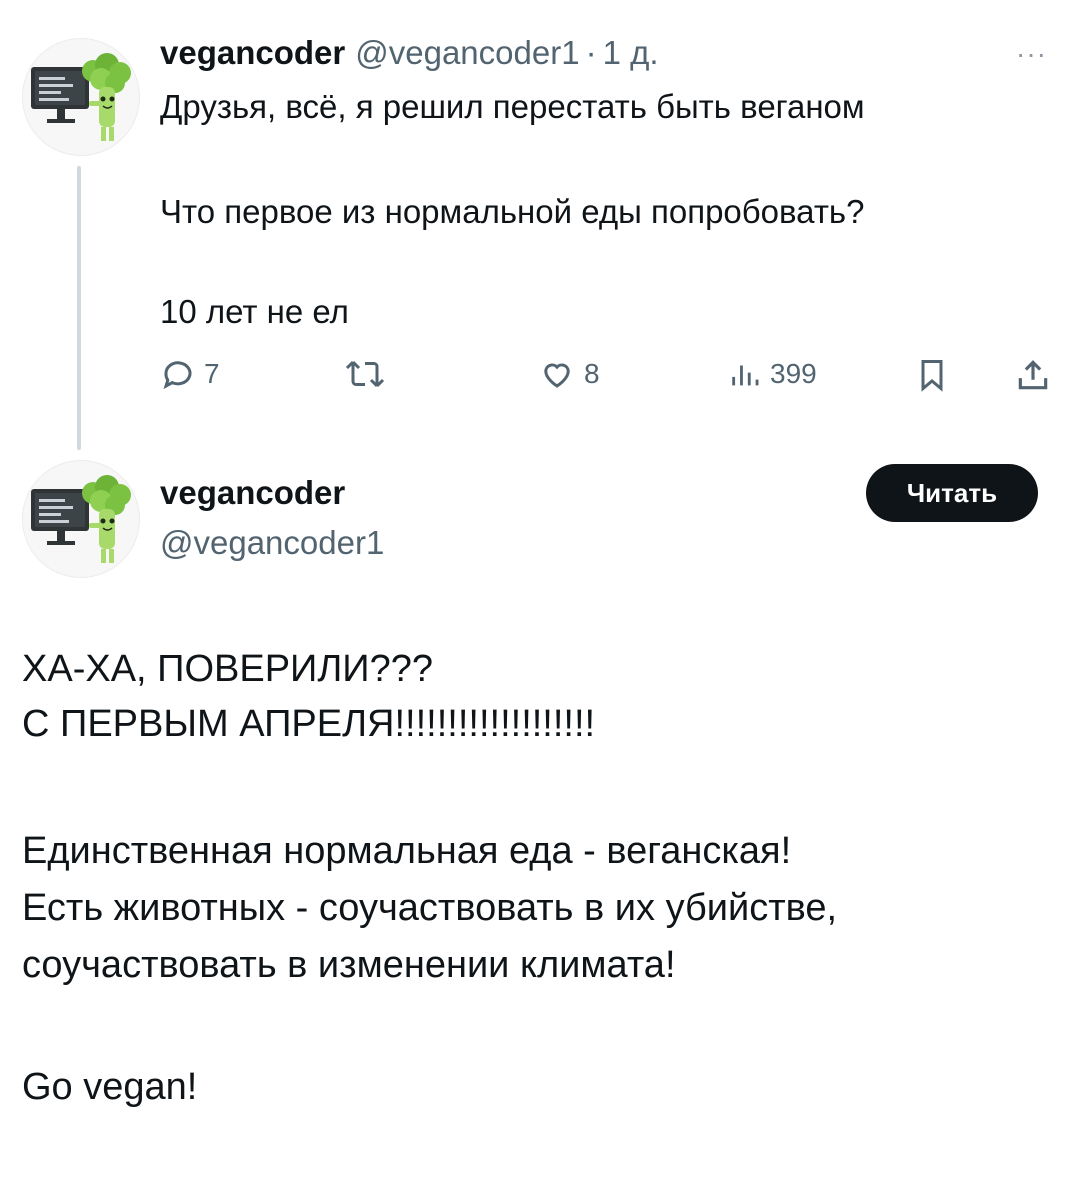  I want to click on thread-line, so click(79, 308).